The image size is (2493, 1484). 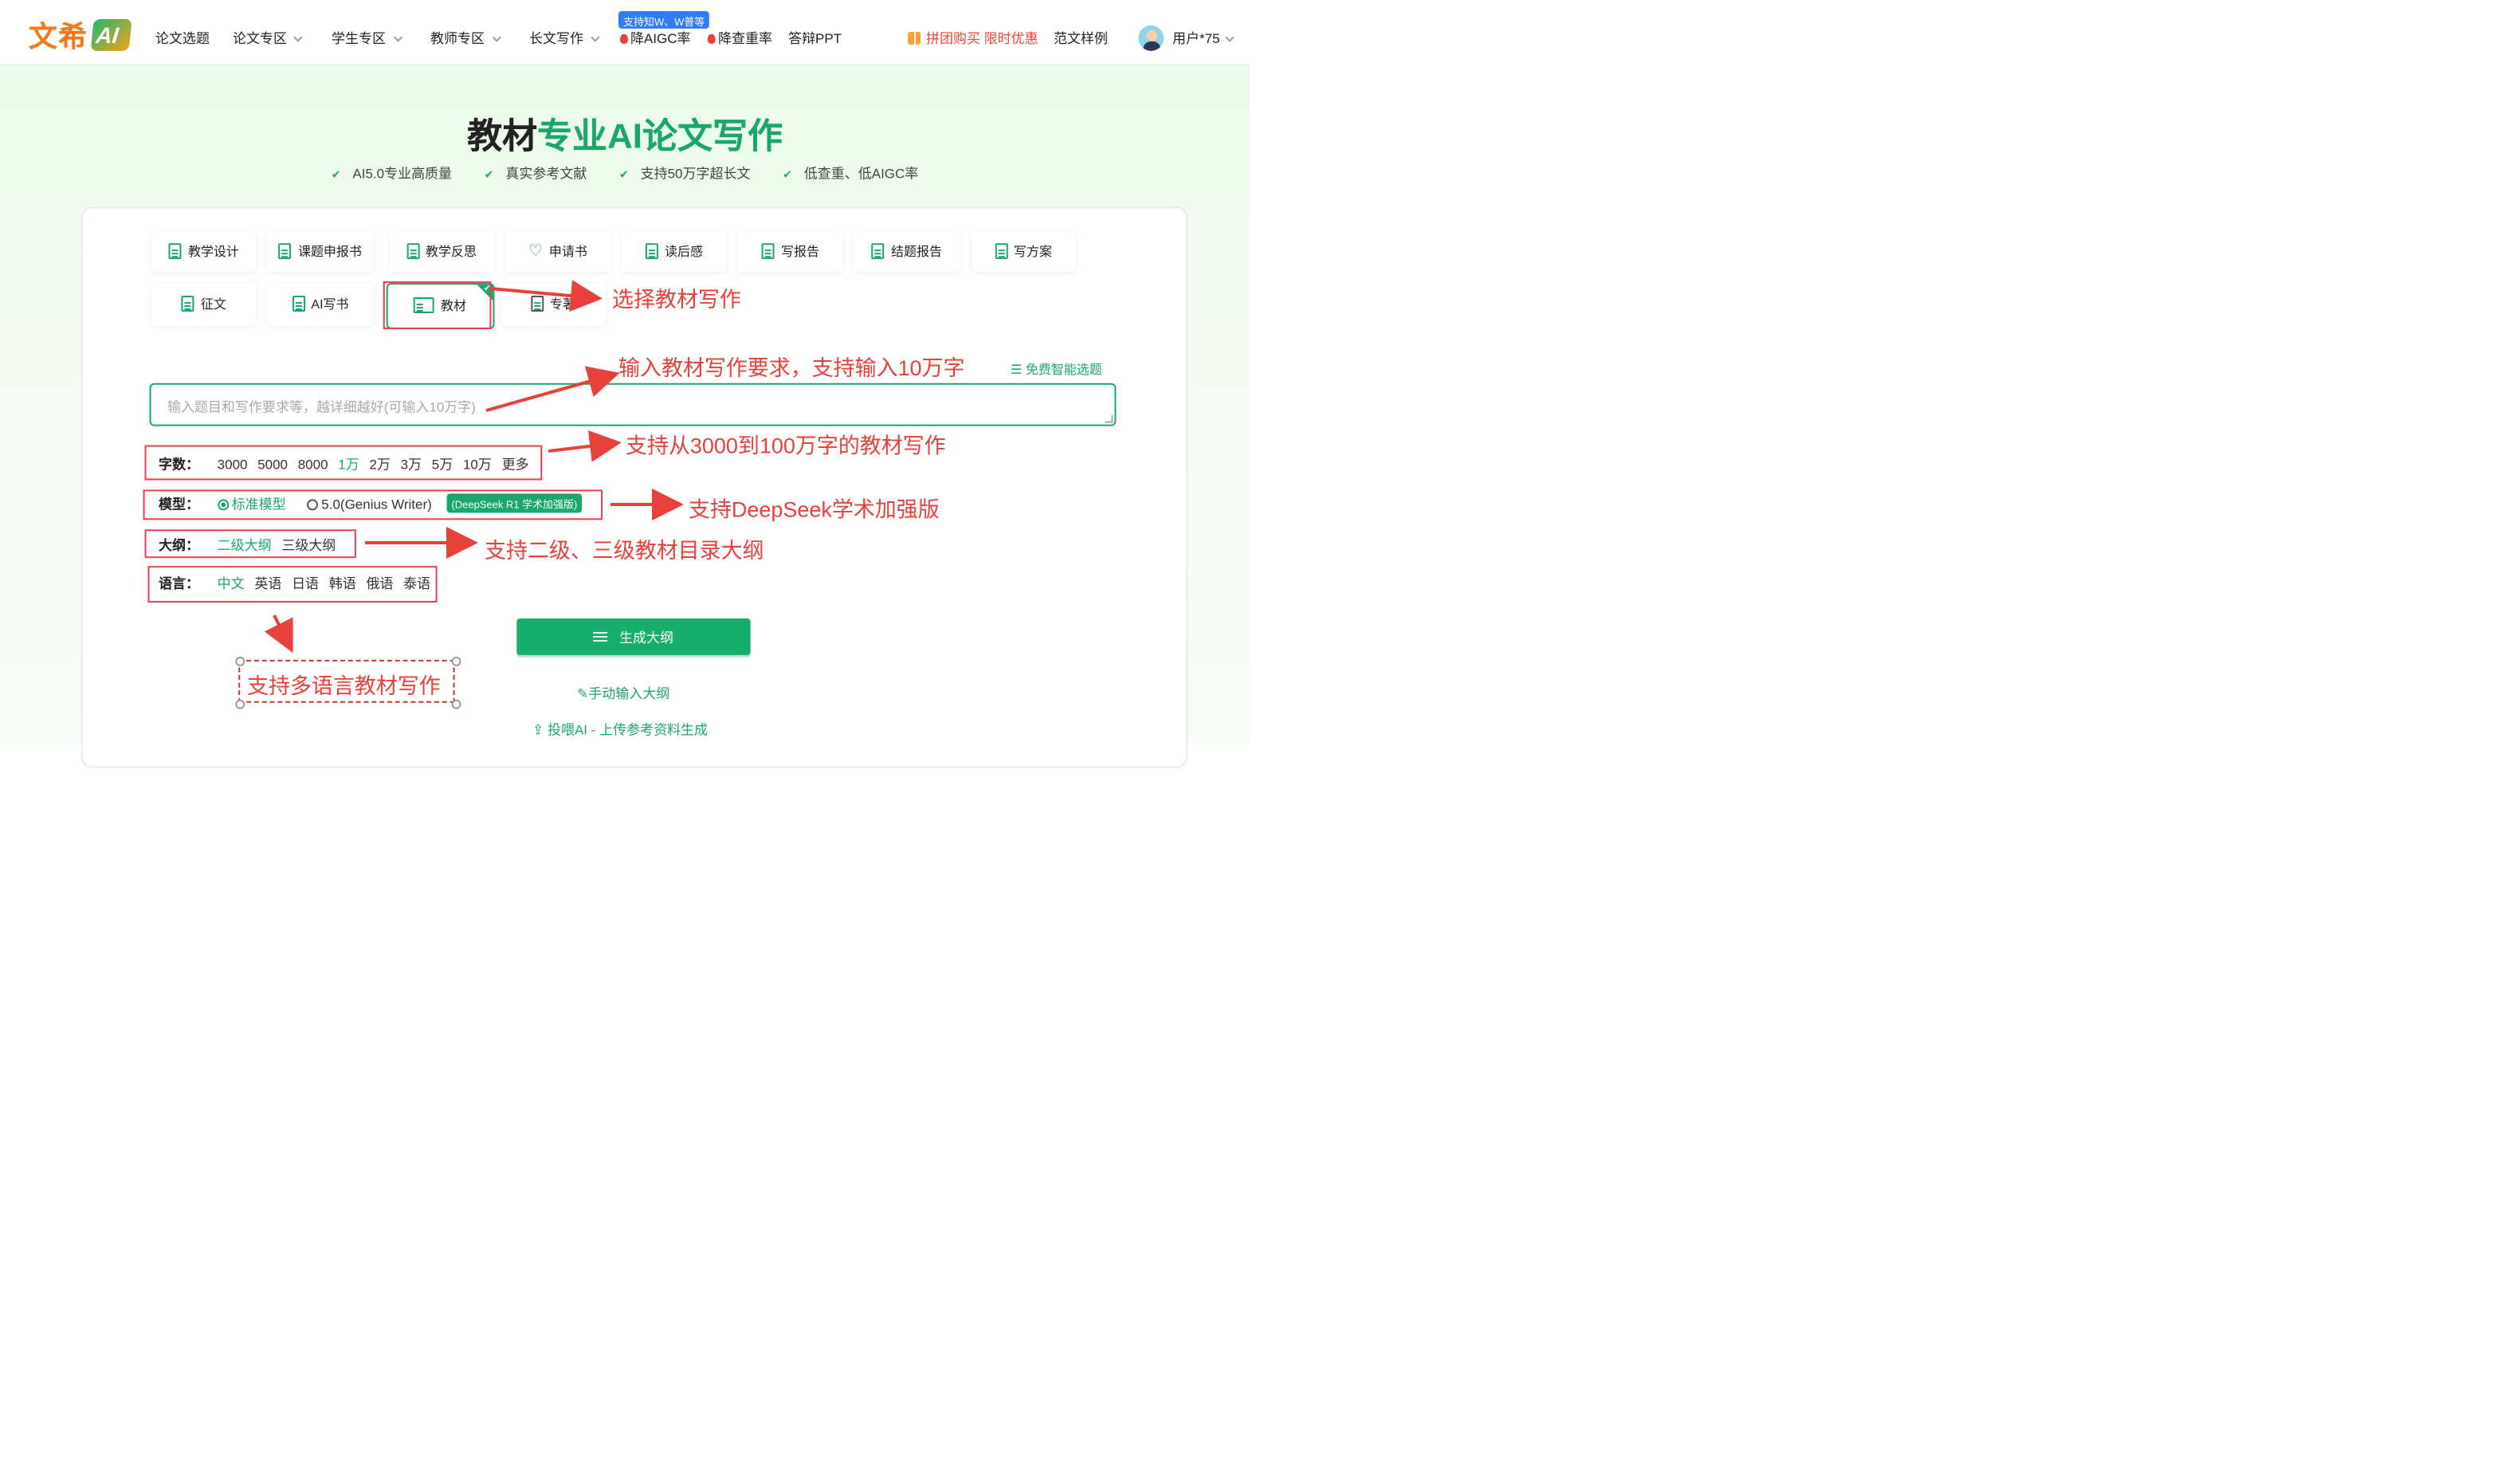 I want to click on annotation-outline: 支持二级、三级教材目录大纲, so click(x=624, y=550).